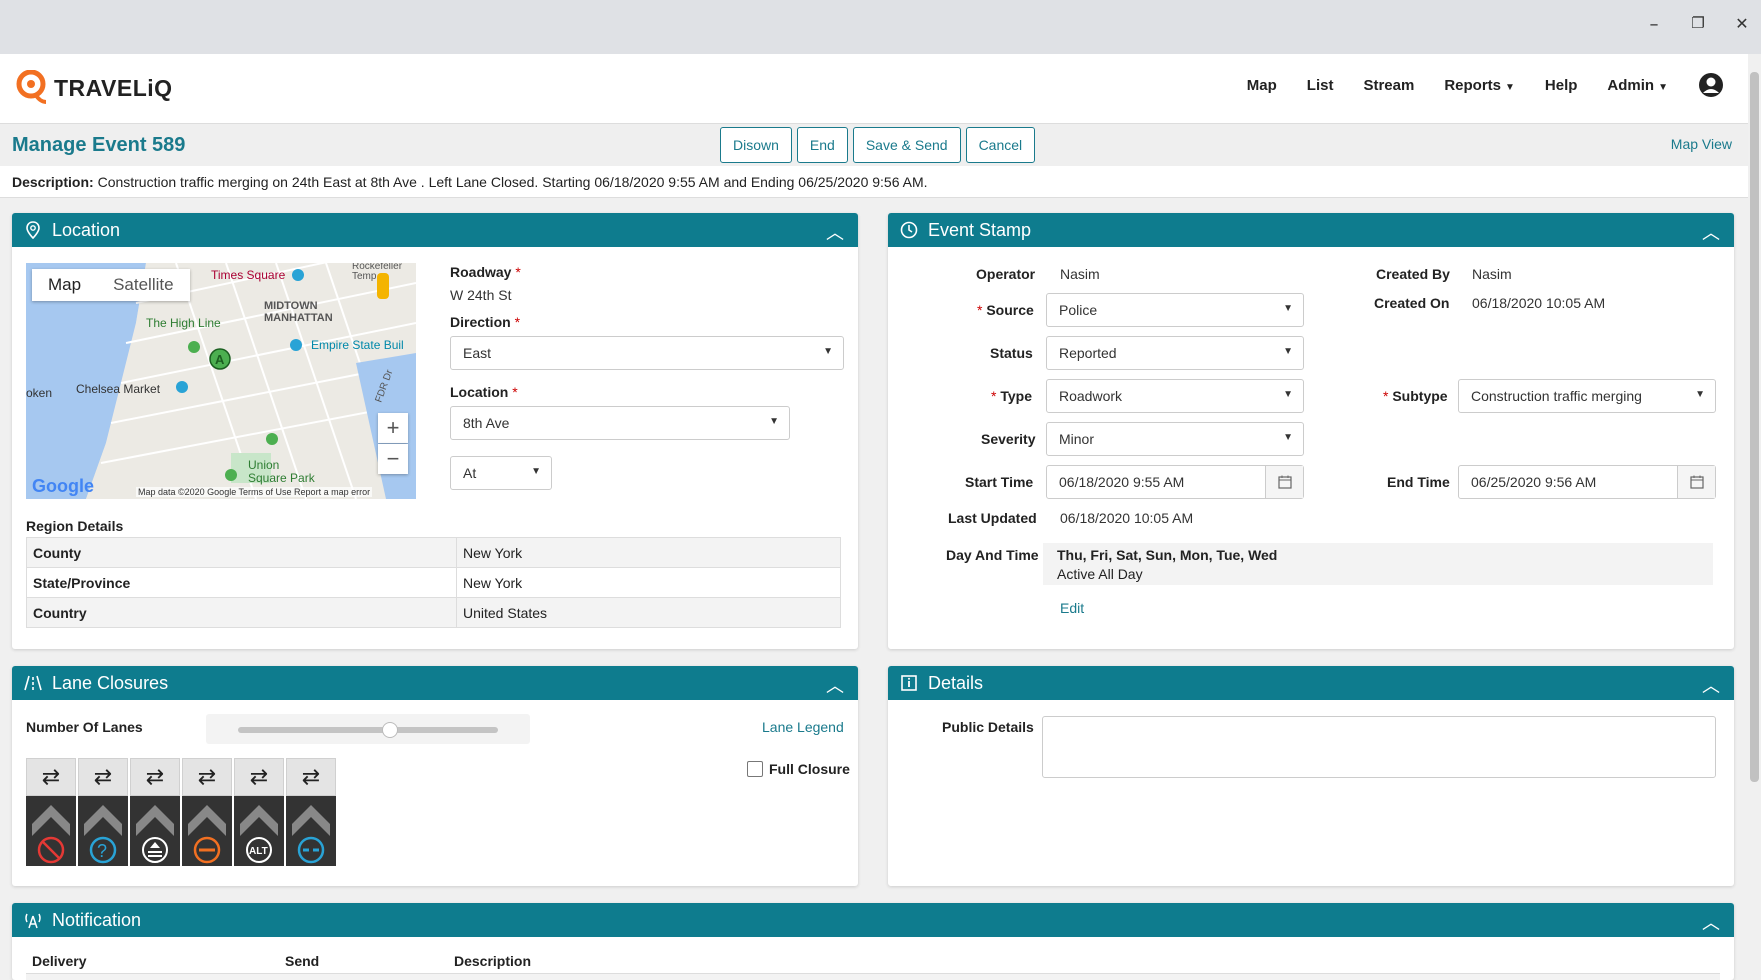 The image size is (1761, 980). Describe the element at coordinates (86, 229) in the screenshot. I see `location-title: Location` at that location.